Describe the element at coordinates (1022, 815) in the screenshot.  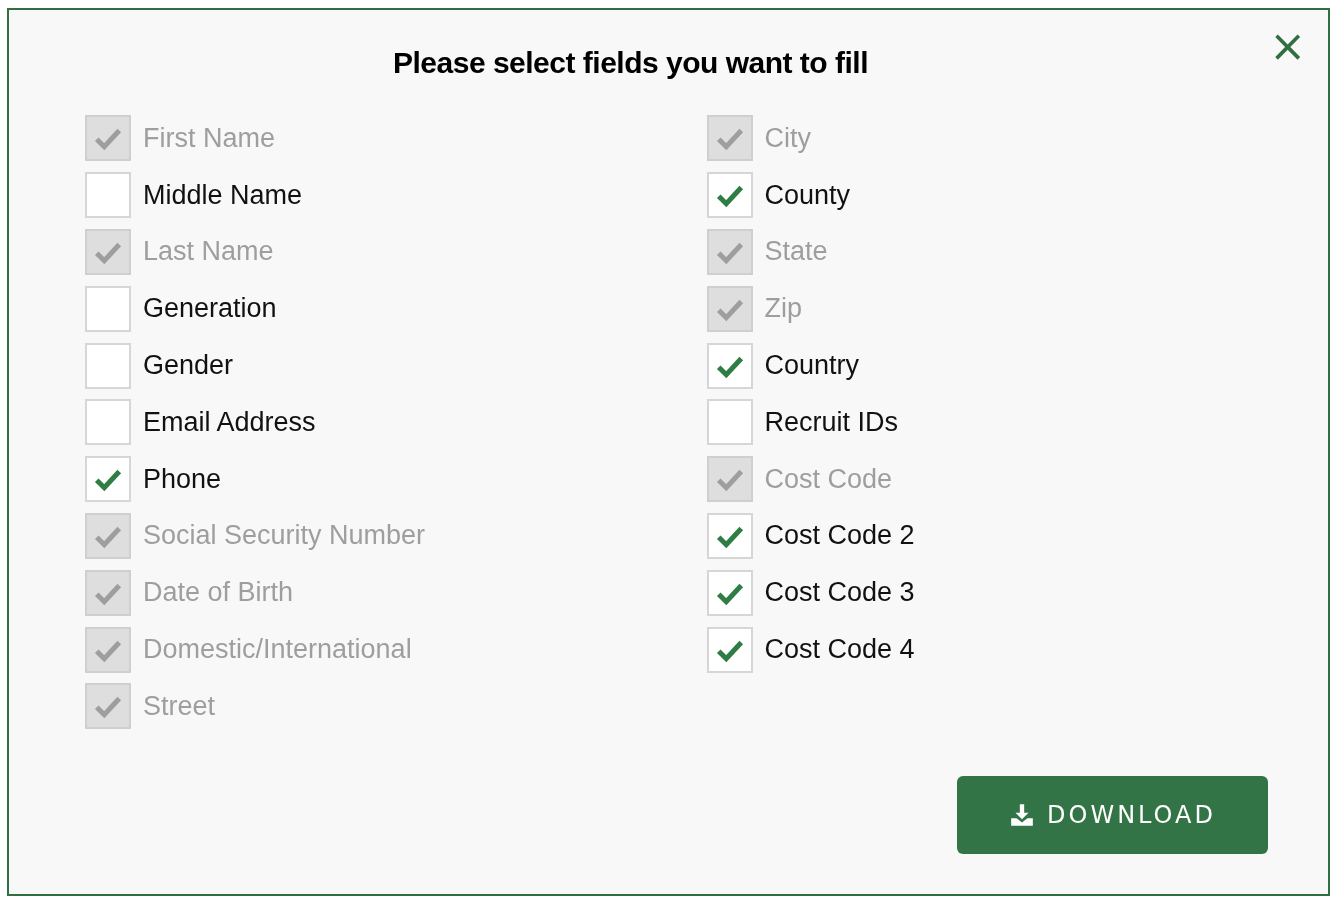
I see `download-icon` at that location.